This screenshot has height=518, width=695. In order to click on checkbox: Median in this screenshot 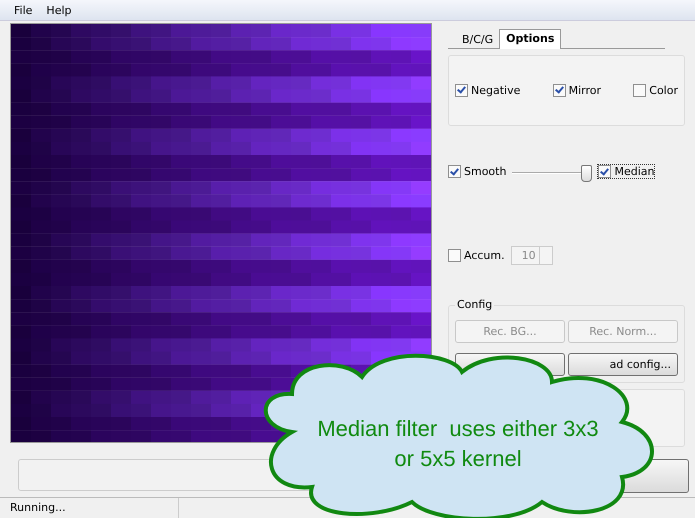, I will do `click(626, 171)`.